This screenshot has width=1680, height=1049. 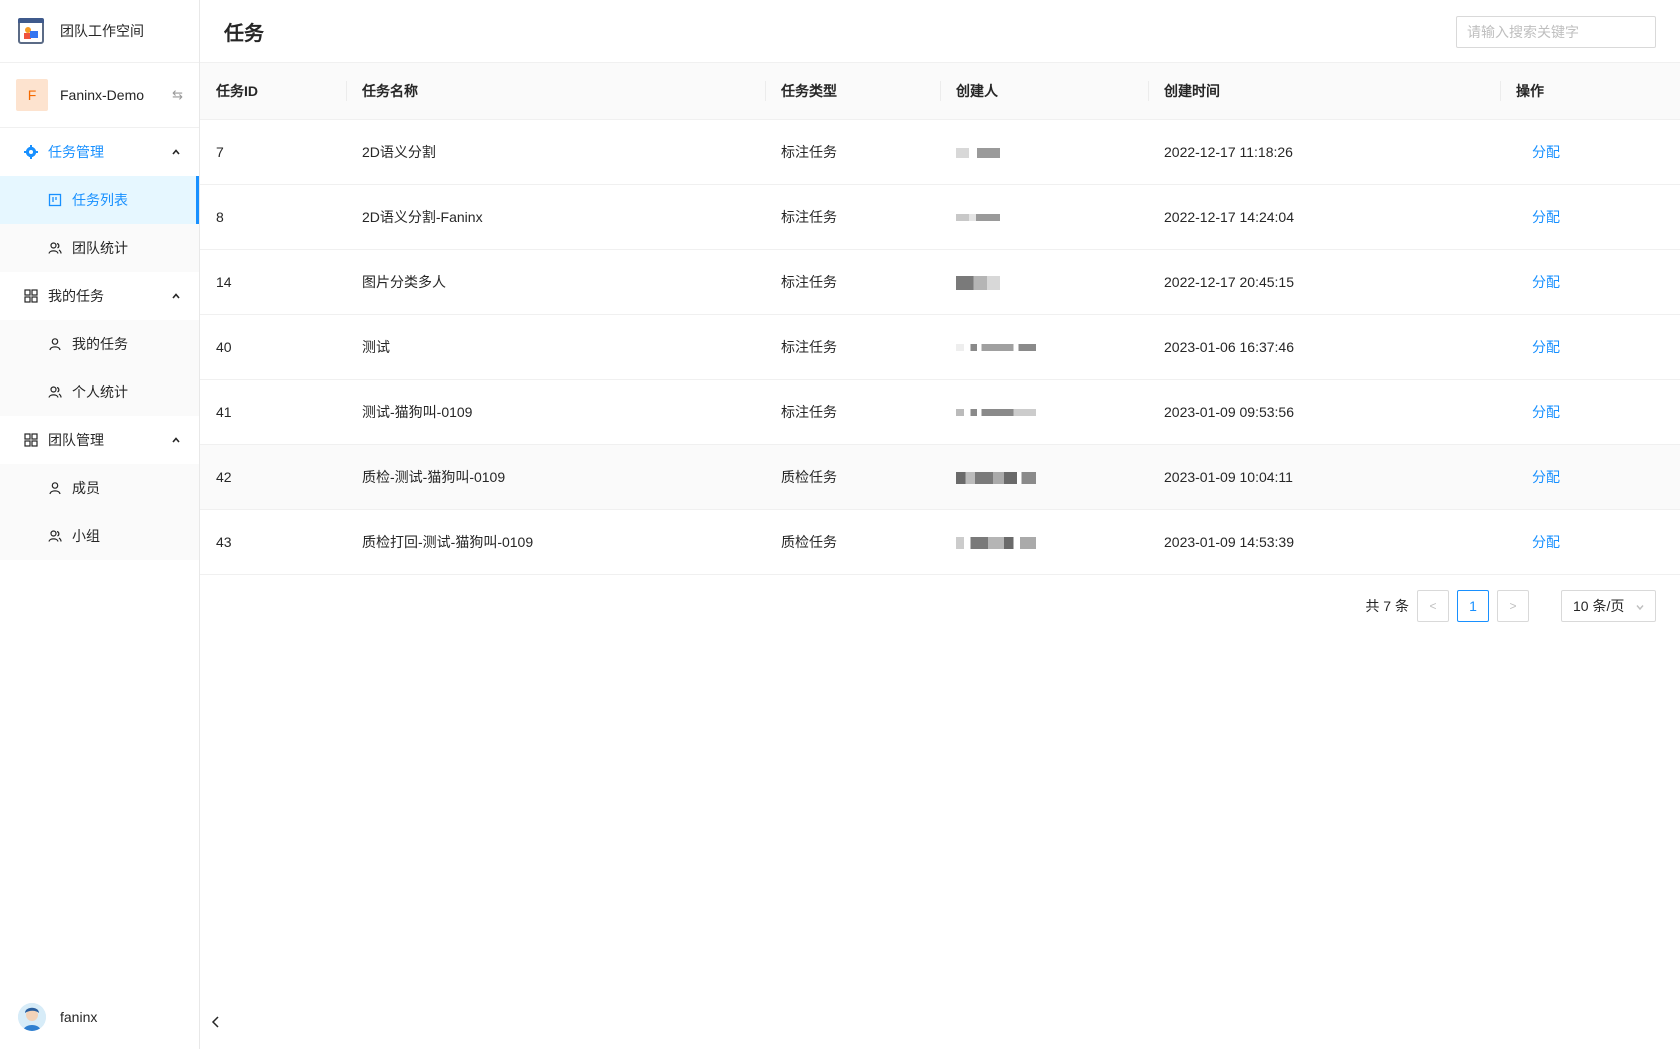 What do you see at coordinates (555, 542) in the screenshot?
I see `cell-task-name: 质检打回-测试-猫狗叫-0109` at bounding box center [555, 542].